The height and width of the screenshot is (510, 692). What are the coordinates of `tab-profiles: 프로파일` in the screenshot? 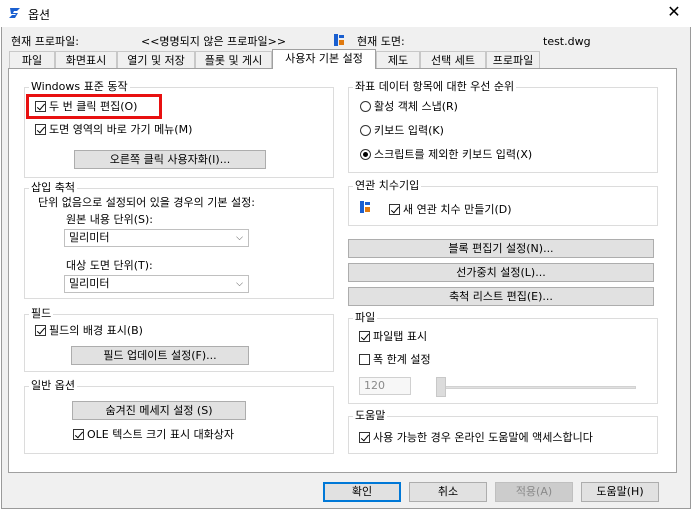 It's located at (513, 59).